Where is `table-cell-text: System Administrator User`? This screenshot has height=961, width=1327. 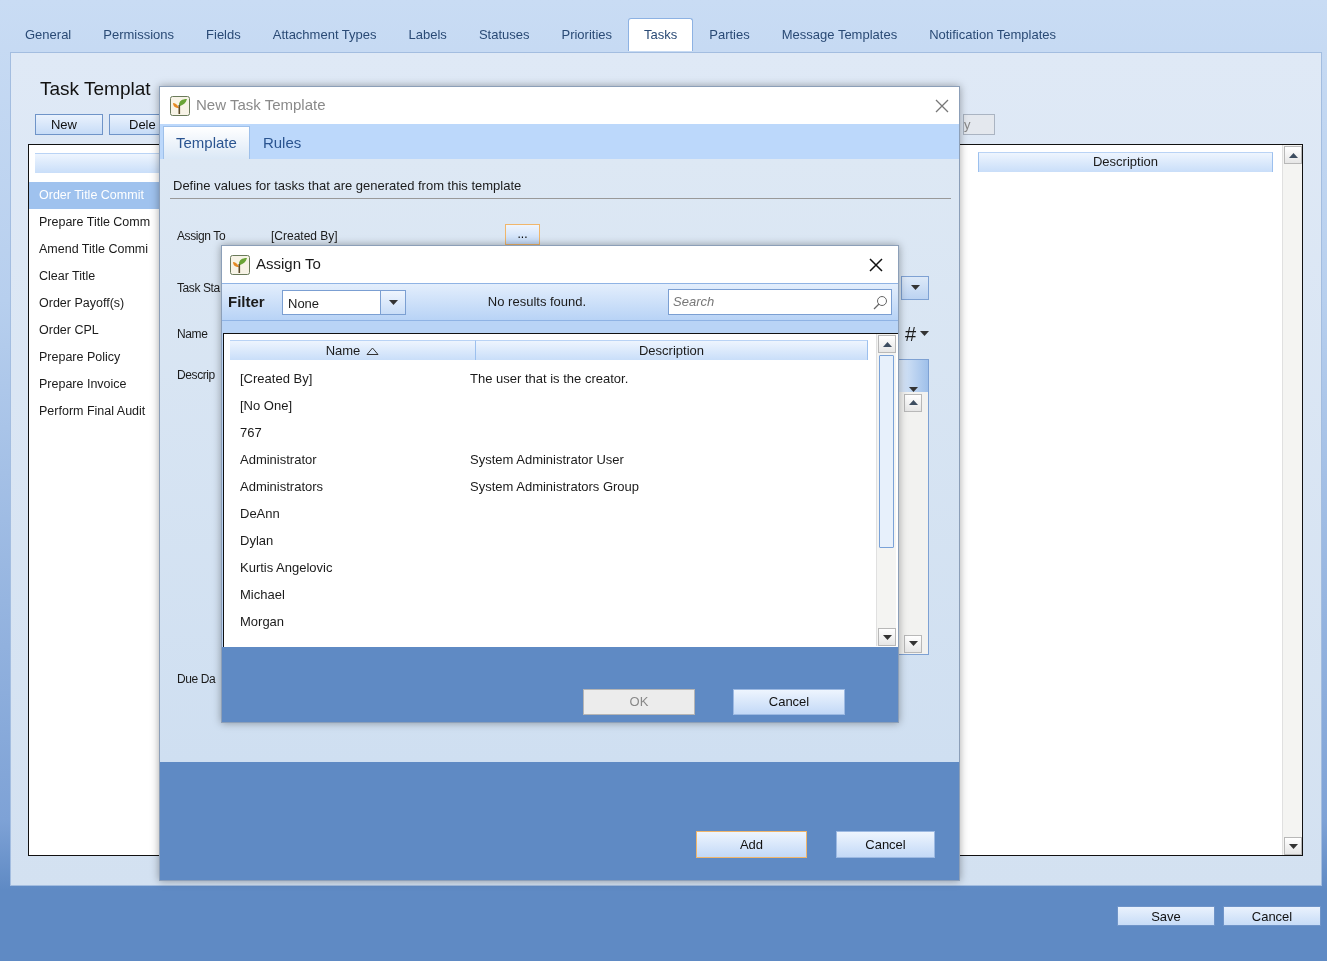 table-cell-text: System Administrator User is located at coordinates (547, 459).